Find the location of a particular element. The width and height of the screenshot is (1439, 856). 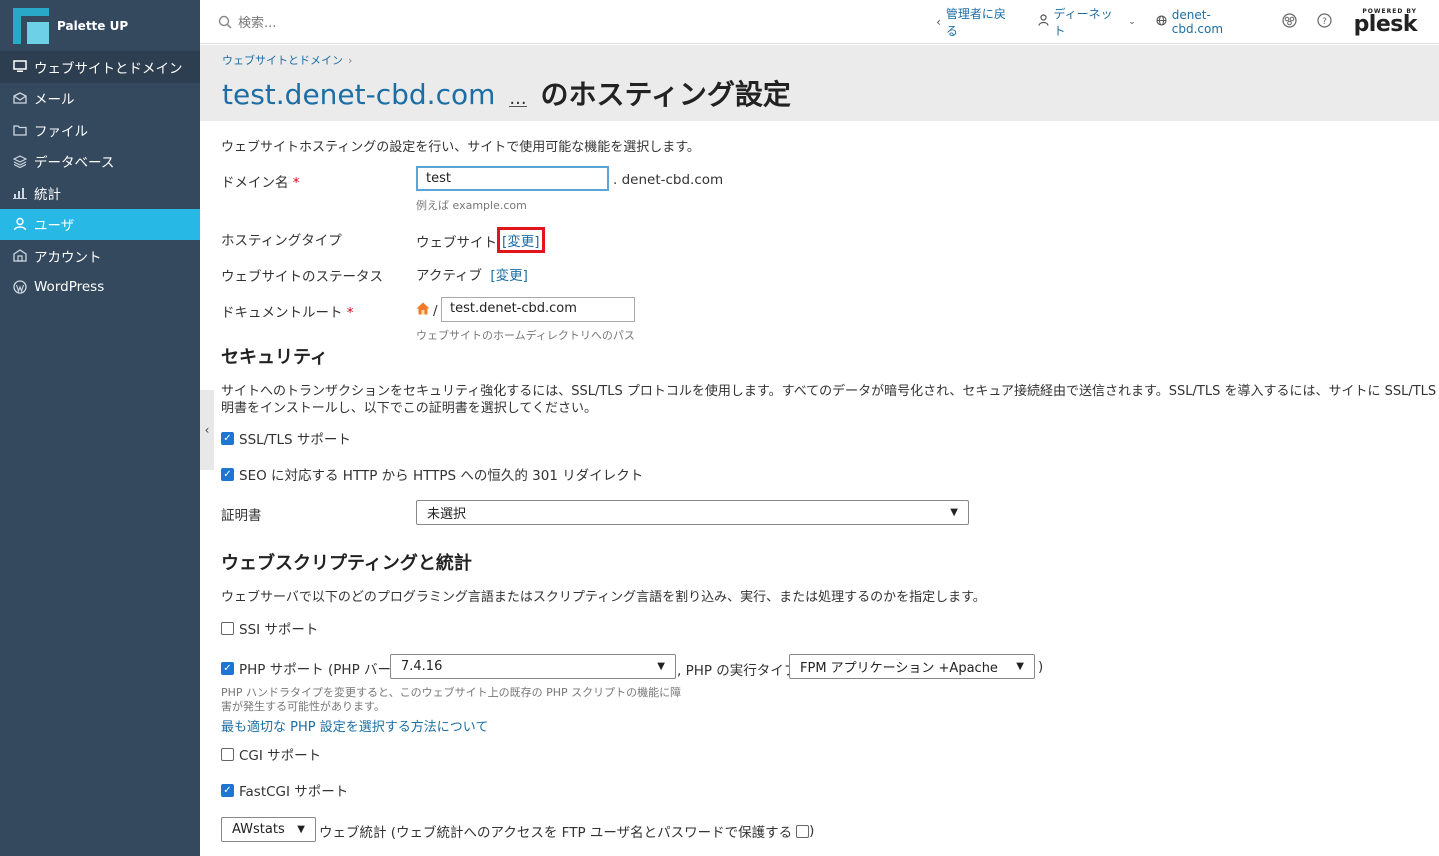

breadcrumb: ウェブサイトとドメイン › is located at coordinates (287, 60).